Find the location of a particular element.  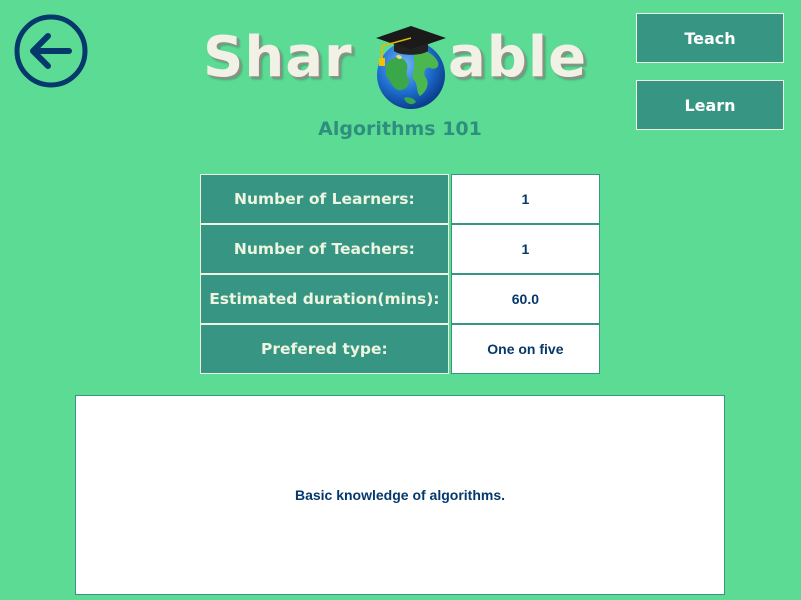

back-arrow-icon is located at coordinates (51, 51).